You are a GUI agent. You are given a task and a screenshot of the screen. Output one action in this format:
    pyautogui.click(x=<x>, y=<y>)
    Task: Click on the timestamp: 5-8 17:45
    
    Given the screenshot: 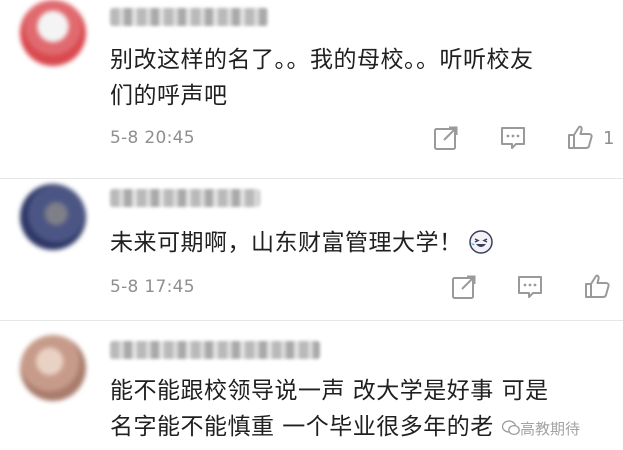 What is the action you would take?
    pyautogui.click(x=152, y=287)
    